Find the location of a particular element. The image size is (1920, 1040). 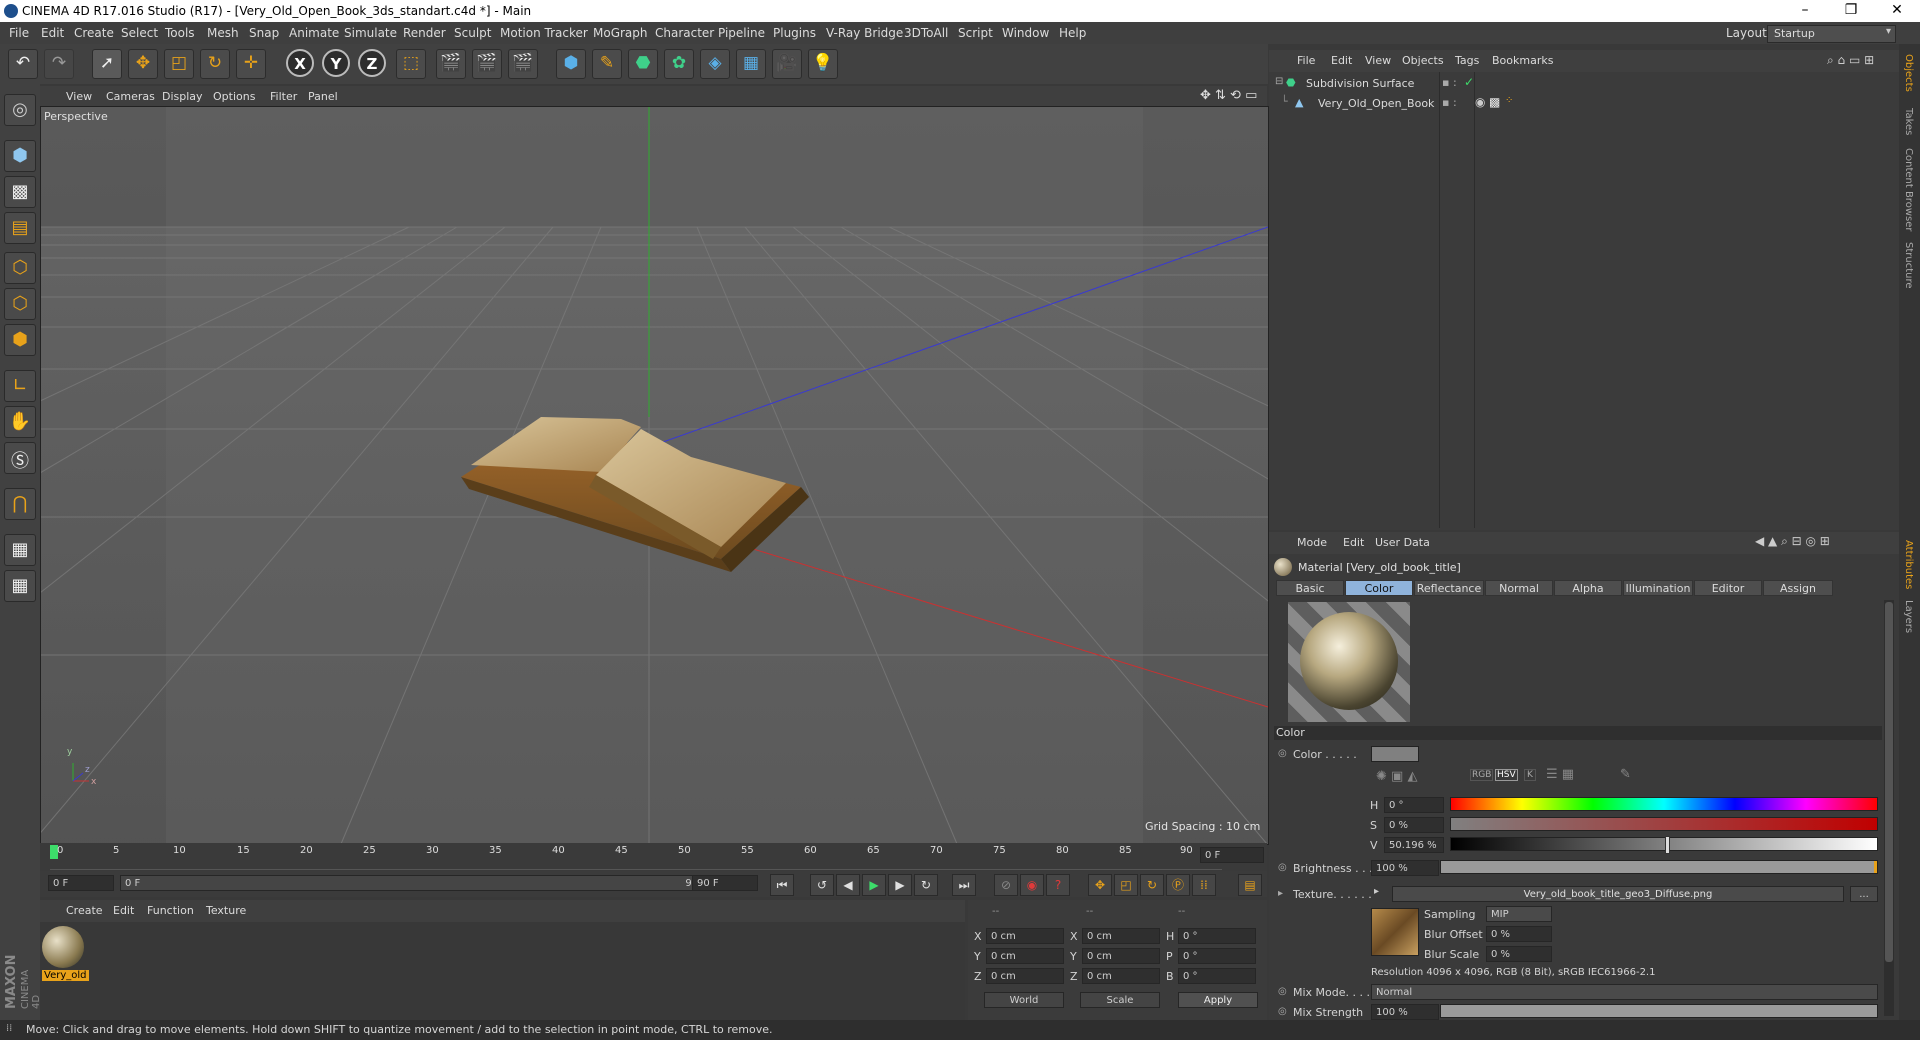

menu-animate: Animate is located at coordinates (314, 33).